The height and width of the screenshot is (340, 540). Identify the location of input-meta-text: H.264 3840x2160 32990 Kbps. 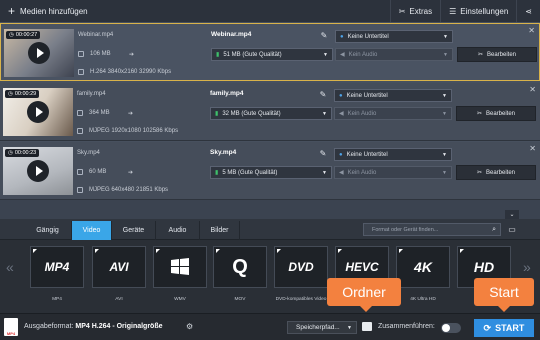
(131, 72).